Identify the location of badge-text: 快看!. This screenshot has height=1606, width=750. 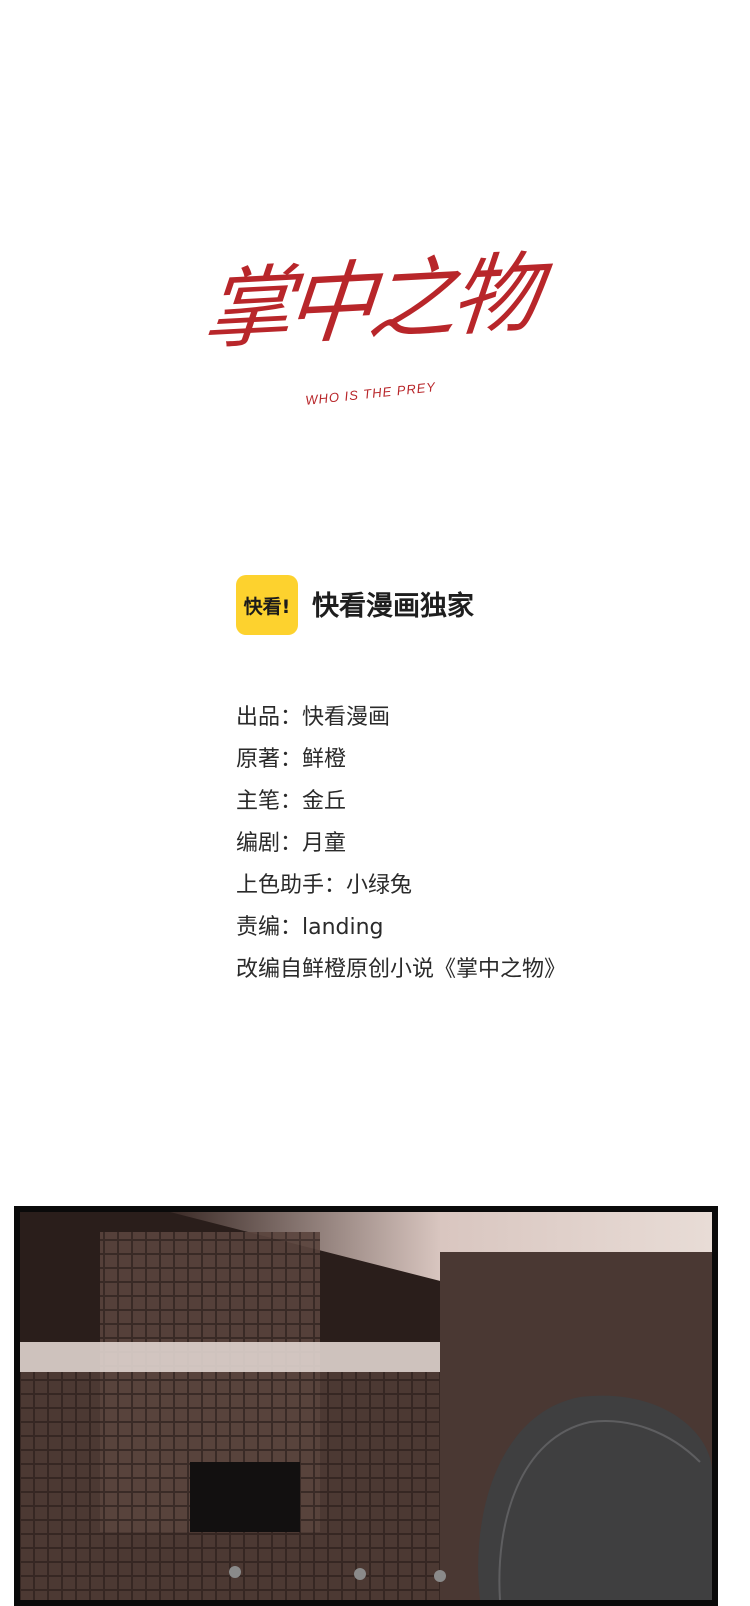
(267, 606).